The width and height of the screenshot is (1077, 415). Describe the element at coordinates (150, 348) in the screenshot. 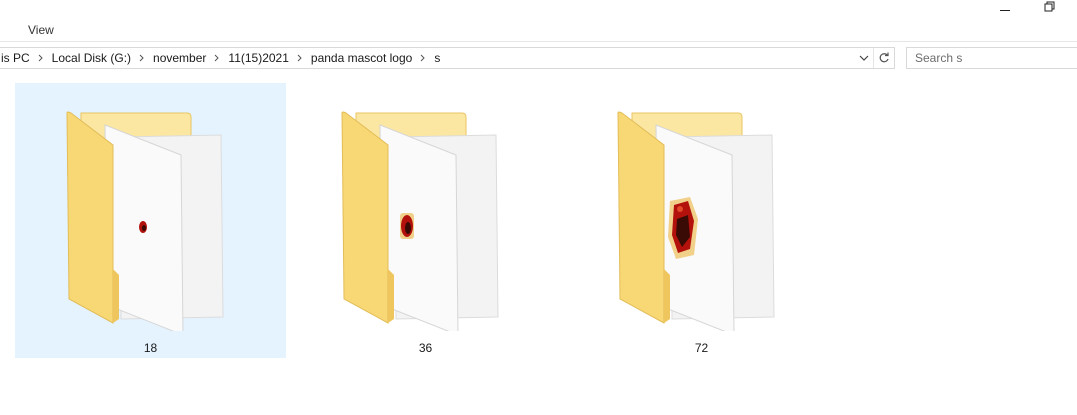

I see `folder-name: 18` at that location.